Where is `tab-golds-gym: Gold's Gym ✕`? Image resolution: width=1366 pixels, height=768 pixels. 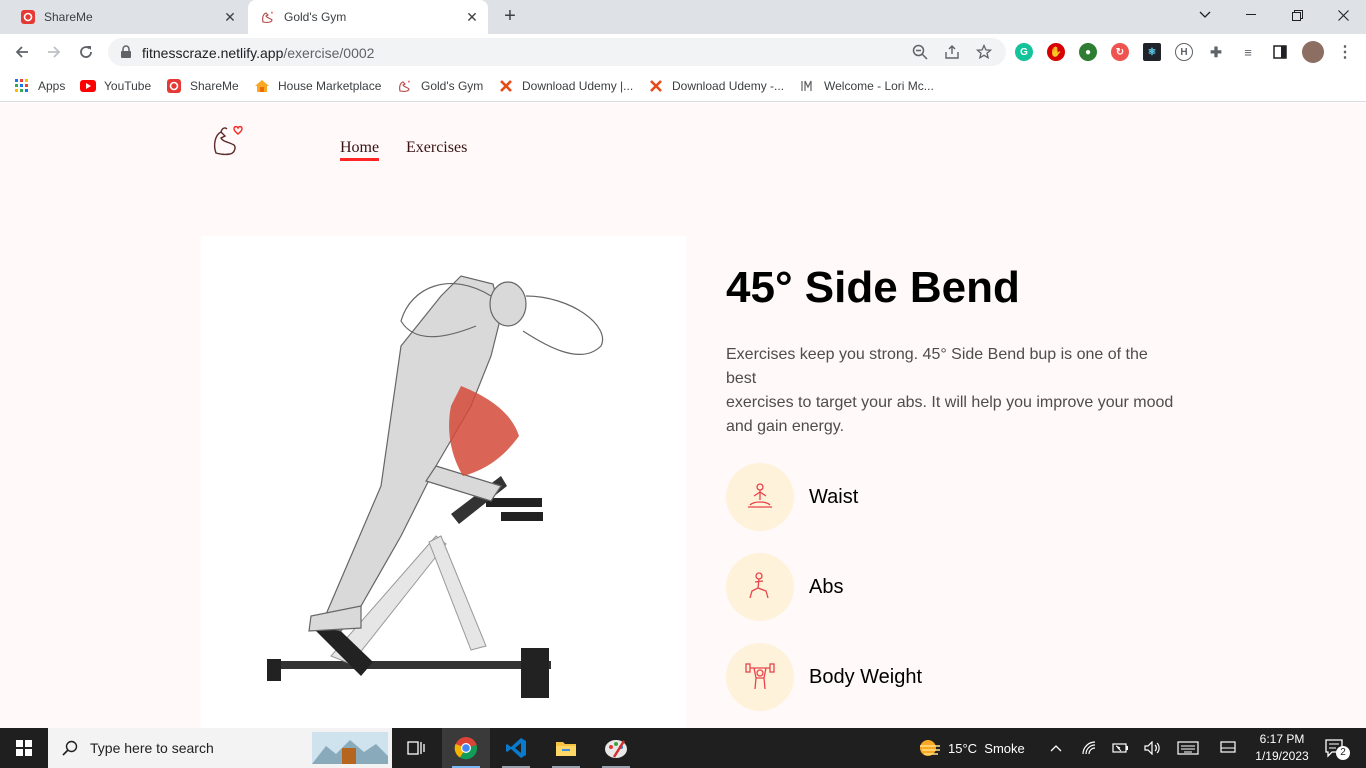
tab-golds-gym: Gold's Gym ✕ is located at coordinates (368, 17).